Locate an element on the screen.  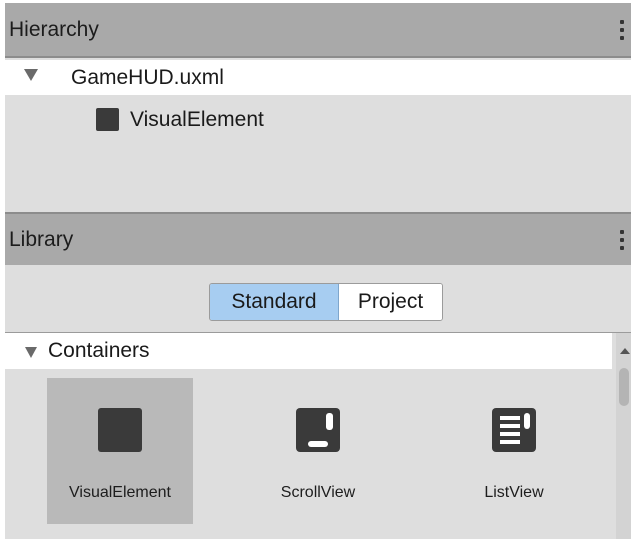
hierarchy-divider is located at coordinates (318, 57).